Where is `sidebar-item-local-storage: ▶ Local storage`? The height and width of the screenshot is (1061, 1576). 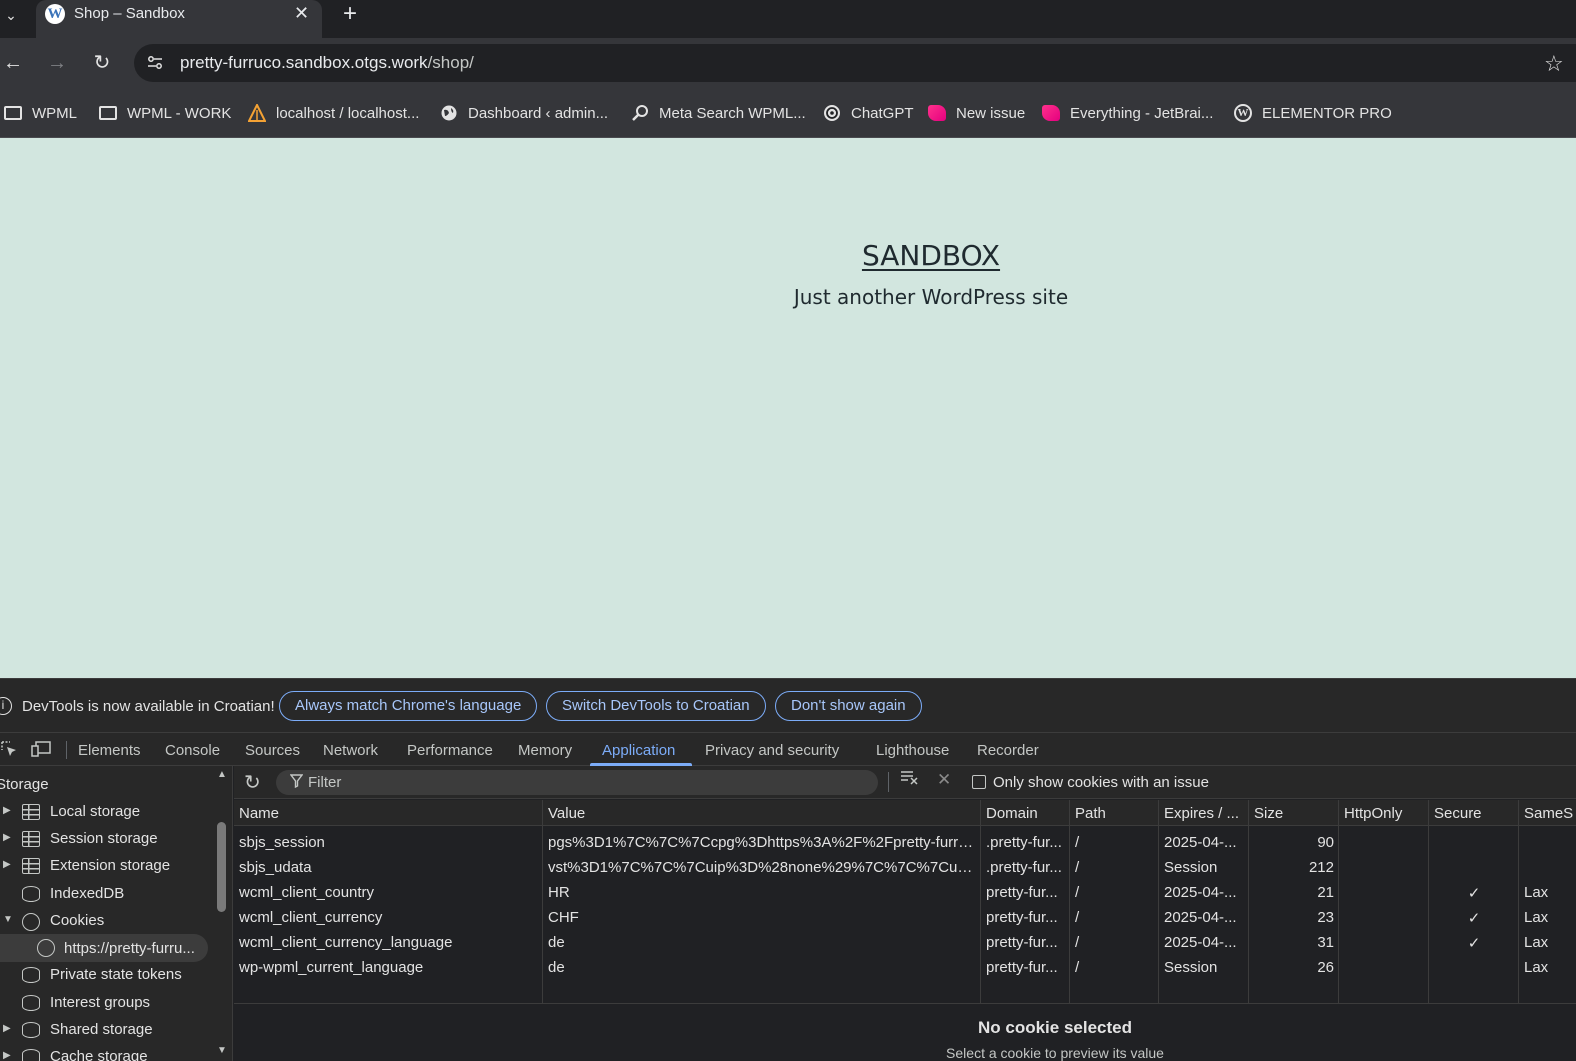
sidebar-item-local-storage: ▶ Local storage is located at coordinates (108, 812).